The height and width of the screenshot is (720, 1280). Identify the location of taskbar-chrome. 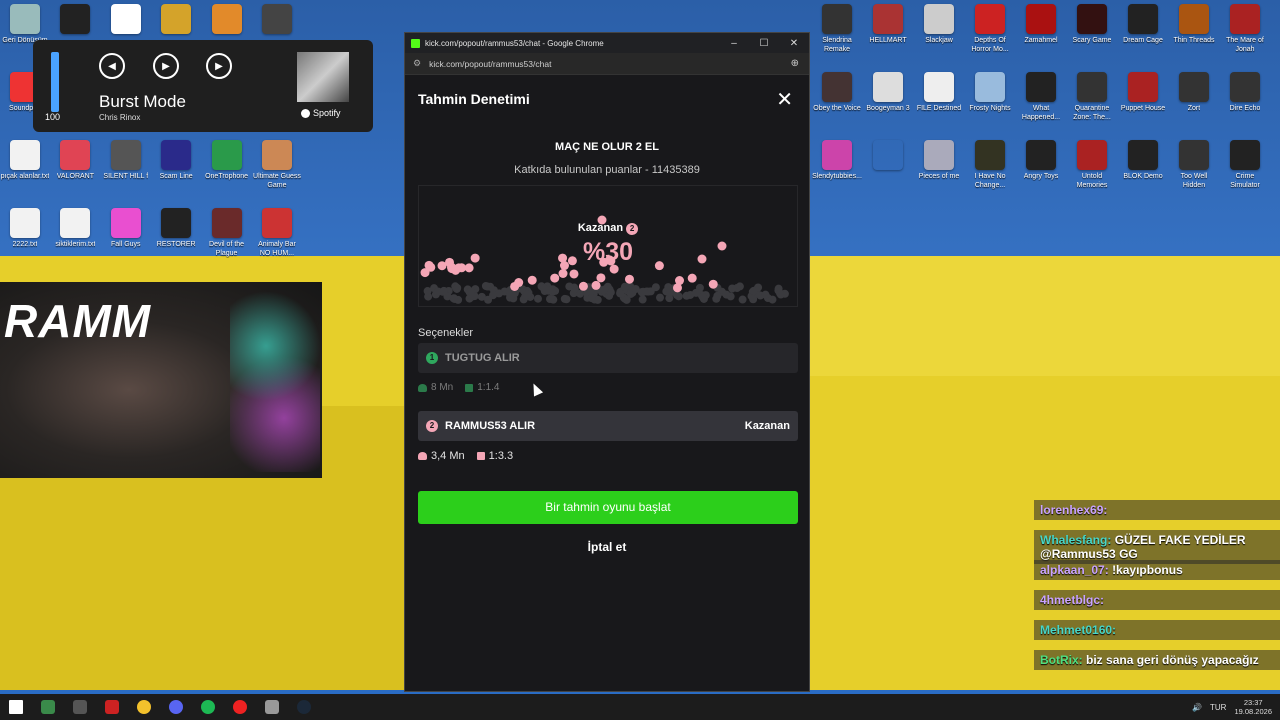
(144, 707).